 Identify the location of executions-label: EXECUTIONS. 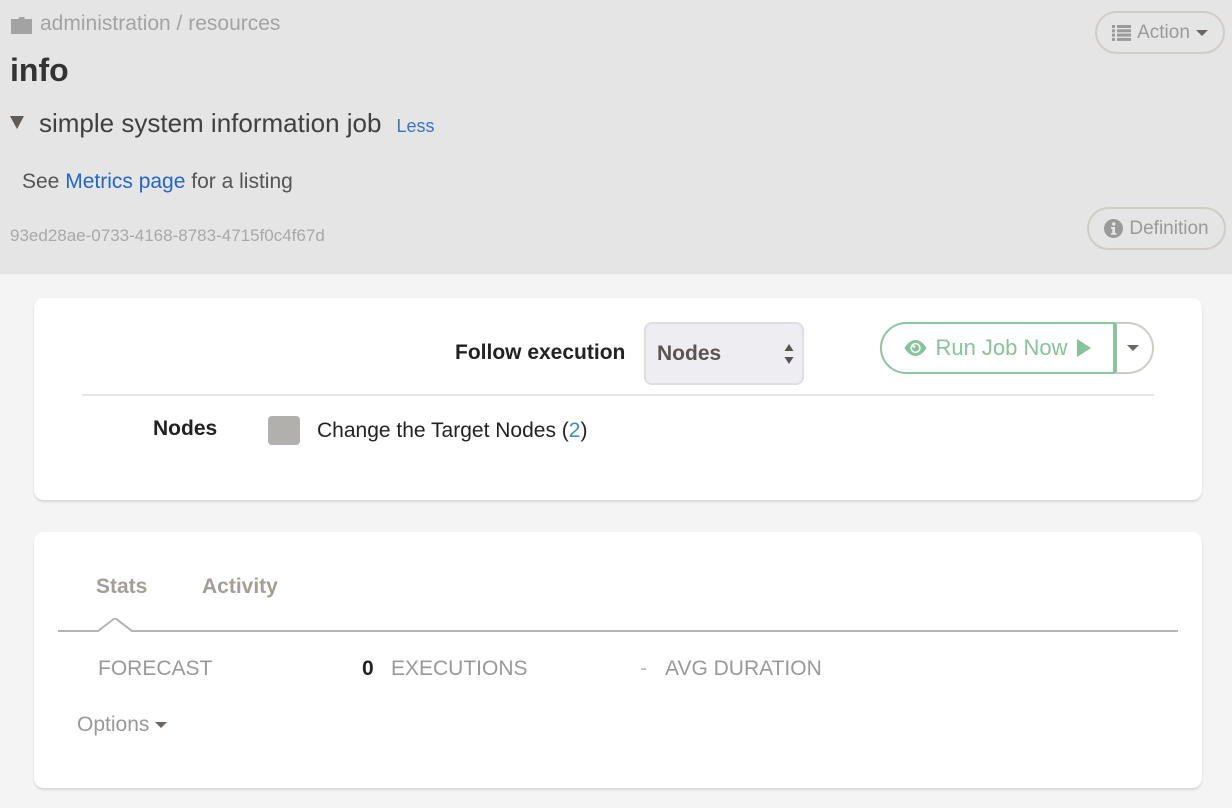
(459, 668).